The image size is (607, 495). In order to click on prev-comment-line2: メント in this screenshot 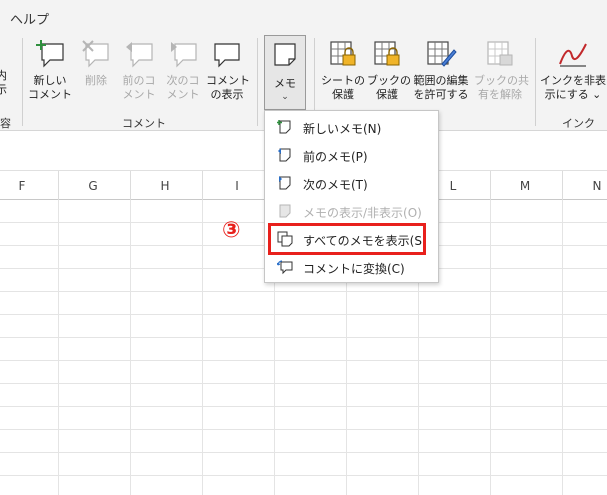, I will do `click(139, 94)`.